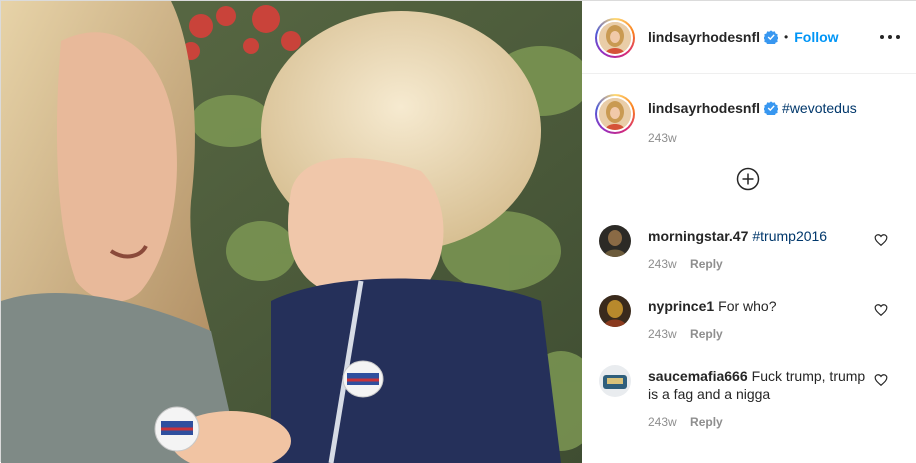 This screenshot has width=916, height=463. Describe the element at coordinates (748, 179) in the screenshot. I see `plus-circle-icon` at that location.